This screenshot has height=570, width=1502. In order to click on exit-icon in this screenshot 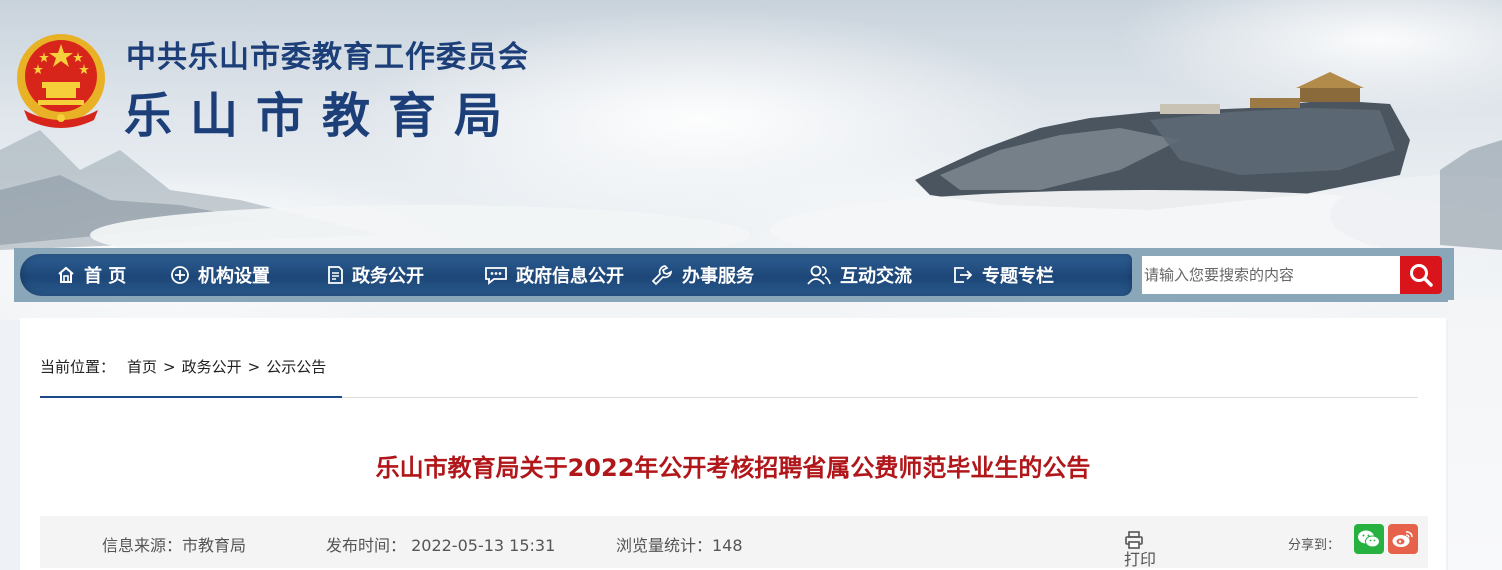, I will do `click(963, 275)`.